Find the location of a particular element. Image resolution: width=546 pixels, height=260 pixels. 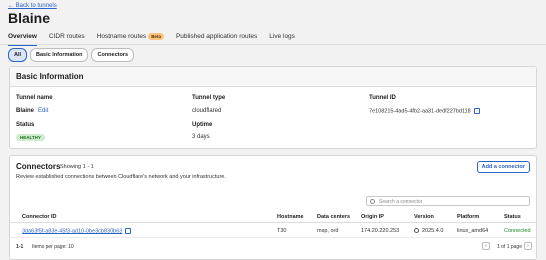

beta-badge: Beta is located at coordinates (156, 36).